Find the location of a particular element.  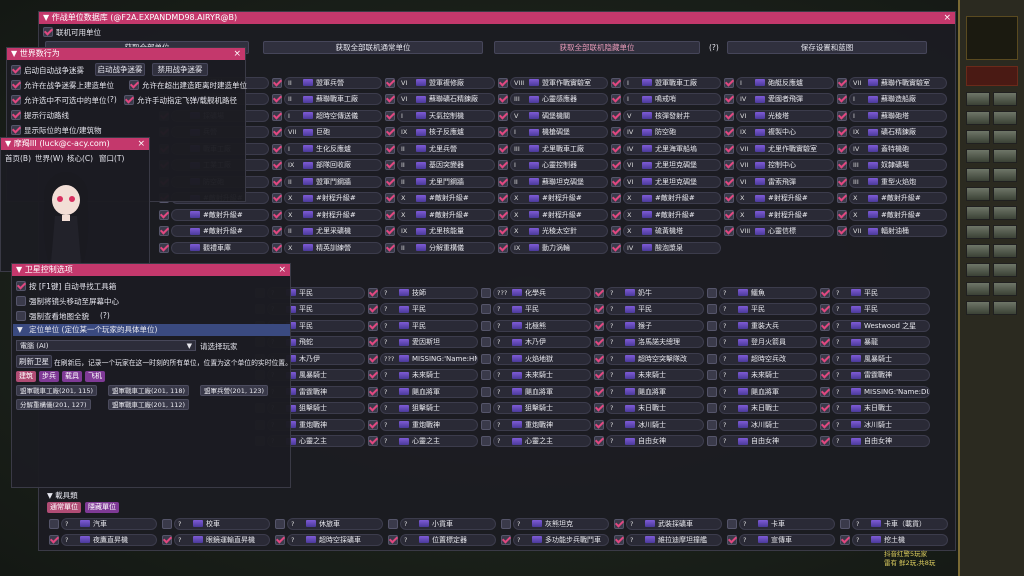

unit-pill: X #射程升級# is located at coordinates (785, 198).